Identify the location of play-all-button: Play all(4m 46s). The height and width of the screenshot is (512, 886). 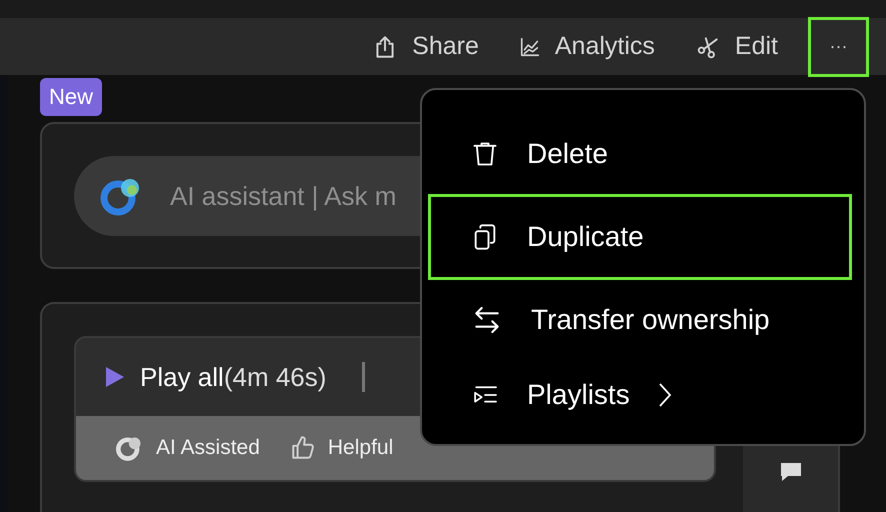
(215, 377).